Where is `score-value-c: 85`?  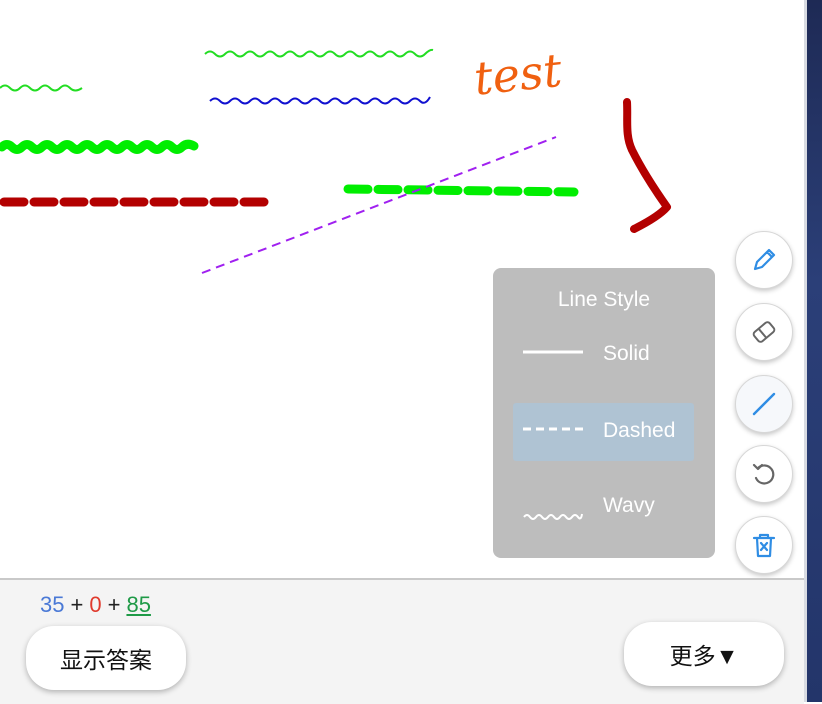
score-value-c: 85 is located at coordinates (138, 604).